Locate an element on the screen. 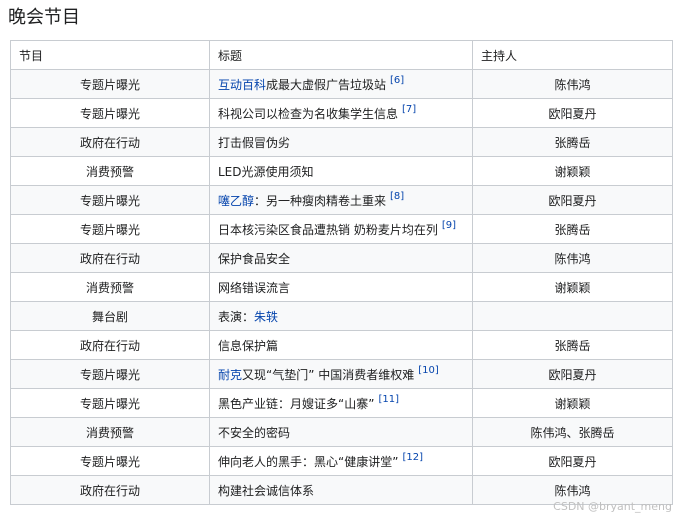  table-row: 专题片曝光 日本核污染区食品遭热销 奶粉麦片均在列 [9] 张腾岳 is located at coordinates (341, 229).